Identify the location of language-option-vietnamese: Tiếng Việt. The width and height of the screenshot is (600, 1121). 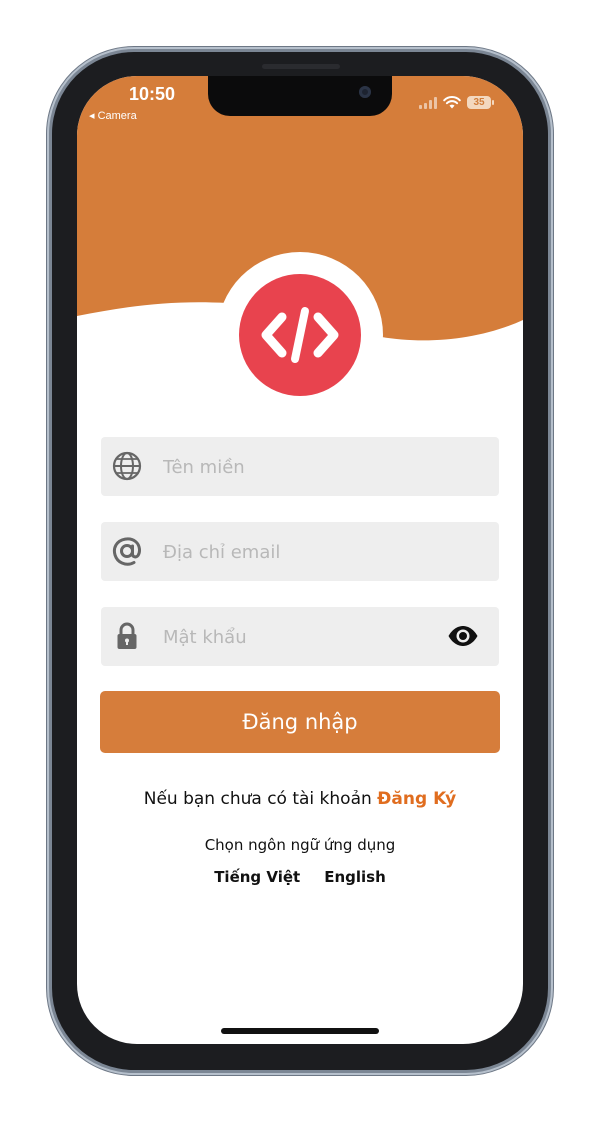
(257, 877).